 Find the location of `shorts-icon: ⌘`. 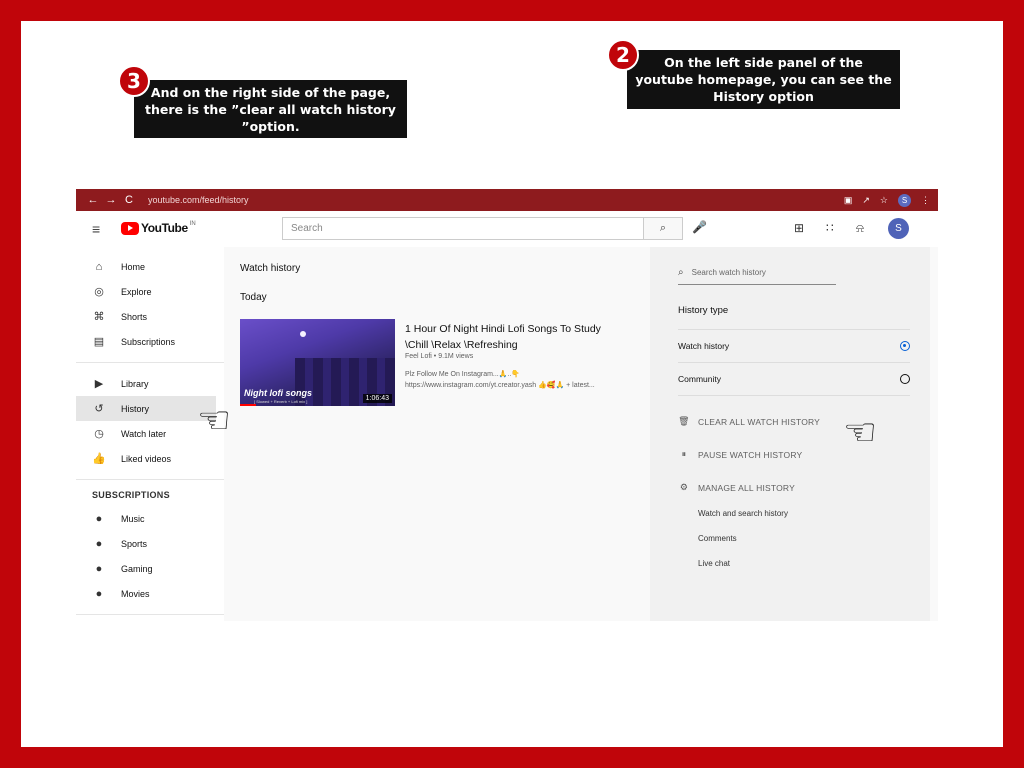

shorts-icon: ⌘ is located at coordinates (99, 317).